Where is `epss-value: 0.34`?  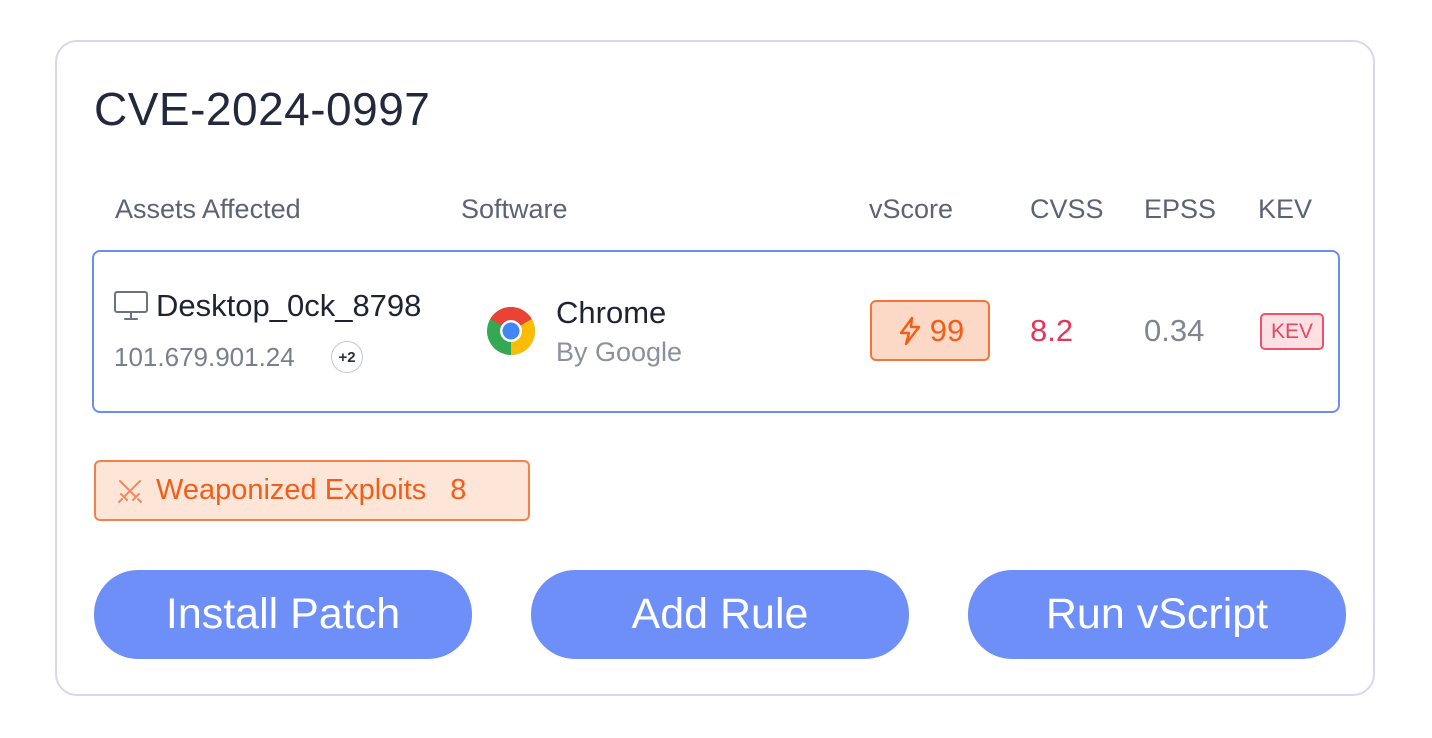
epss-value: 0.34 is located at coordinates (1174, 330).